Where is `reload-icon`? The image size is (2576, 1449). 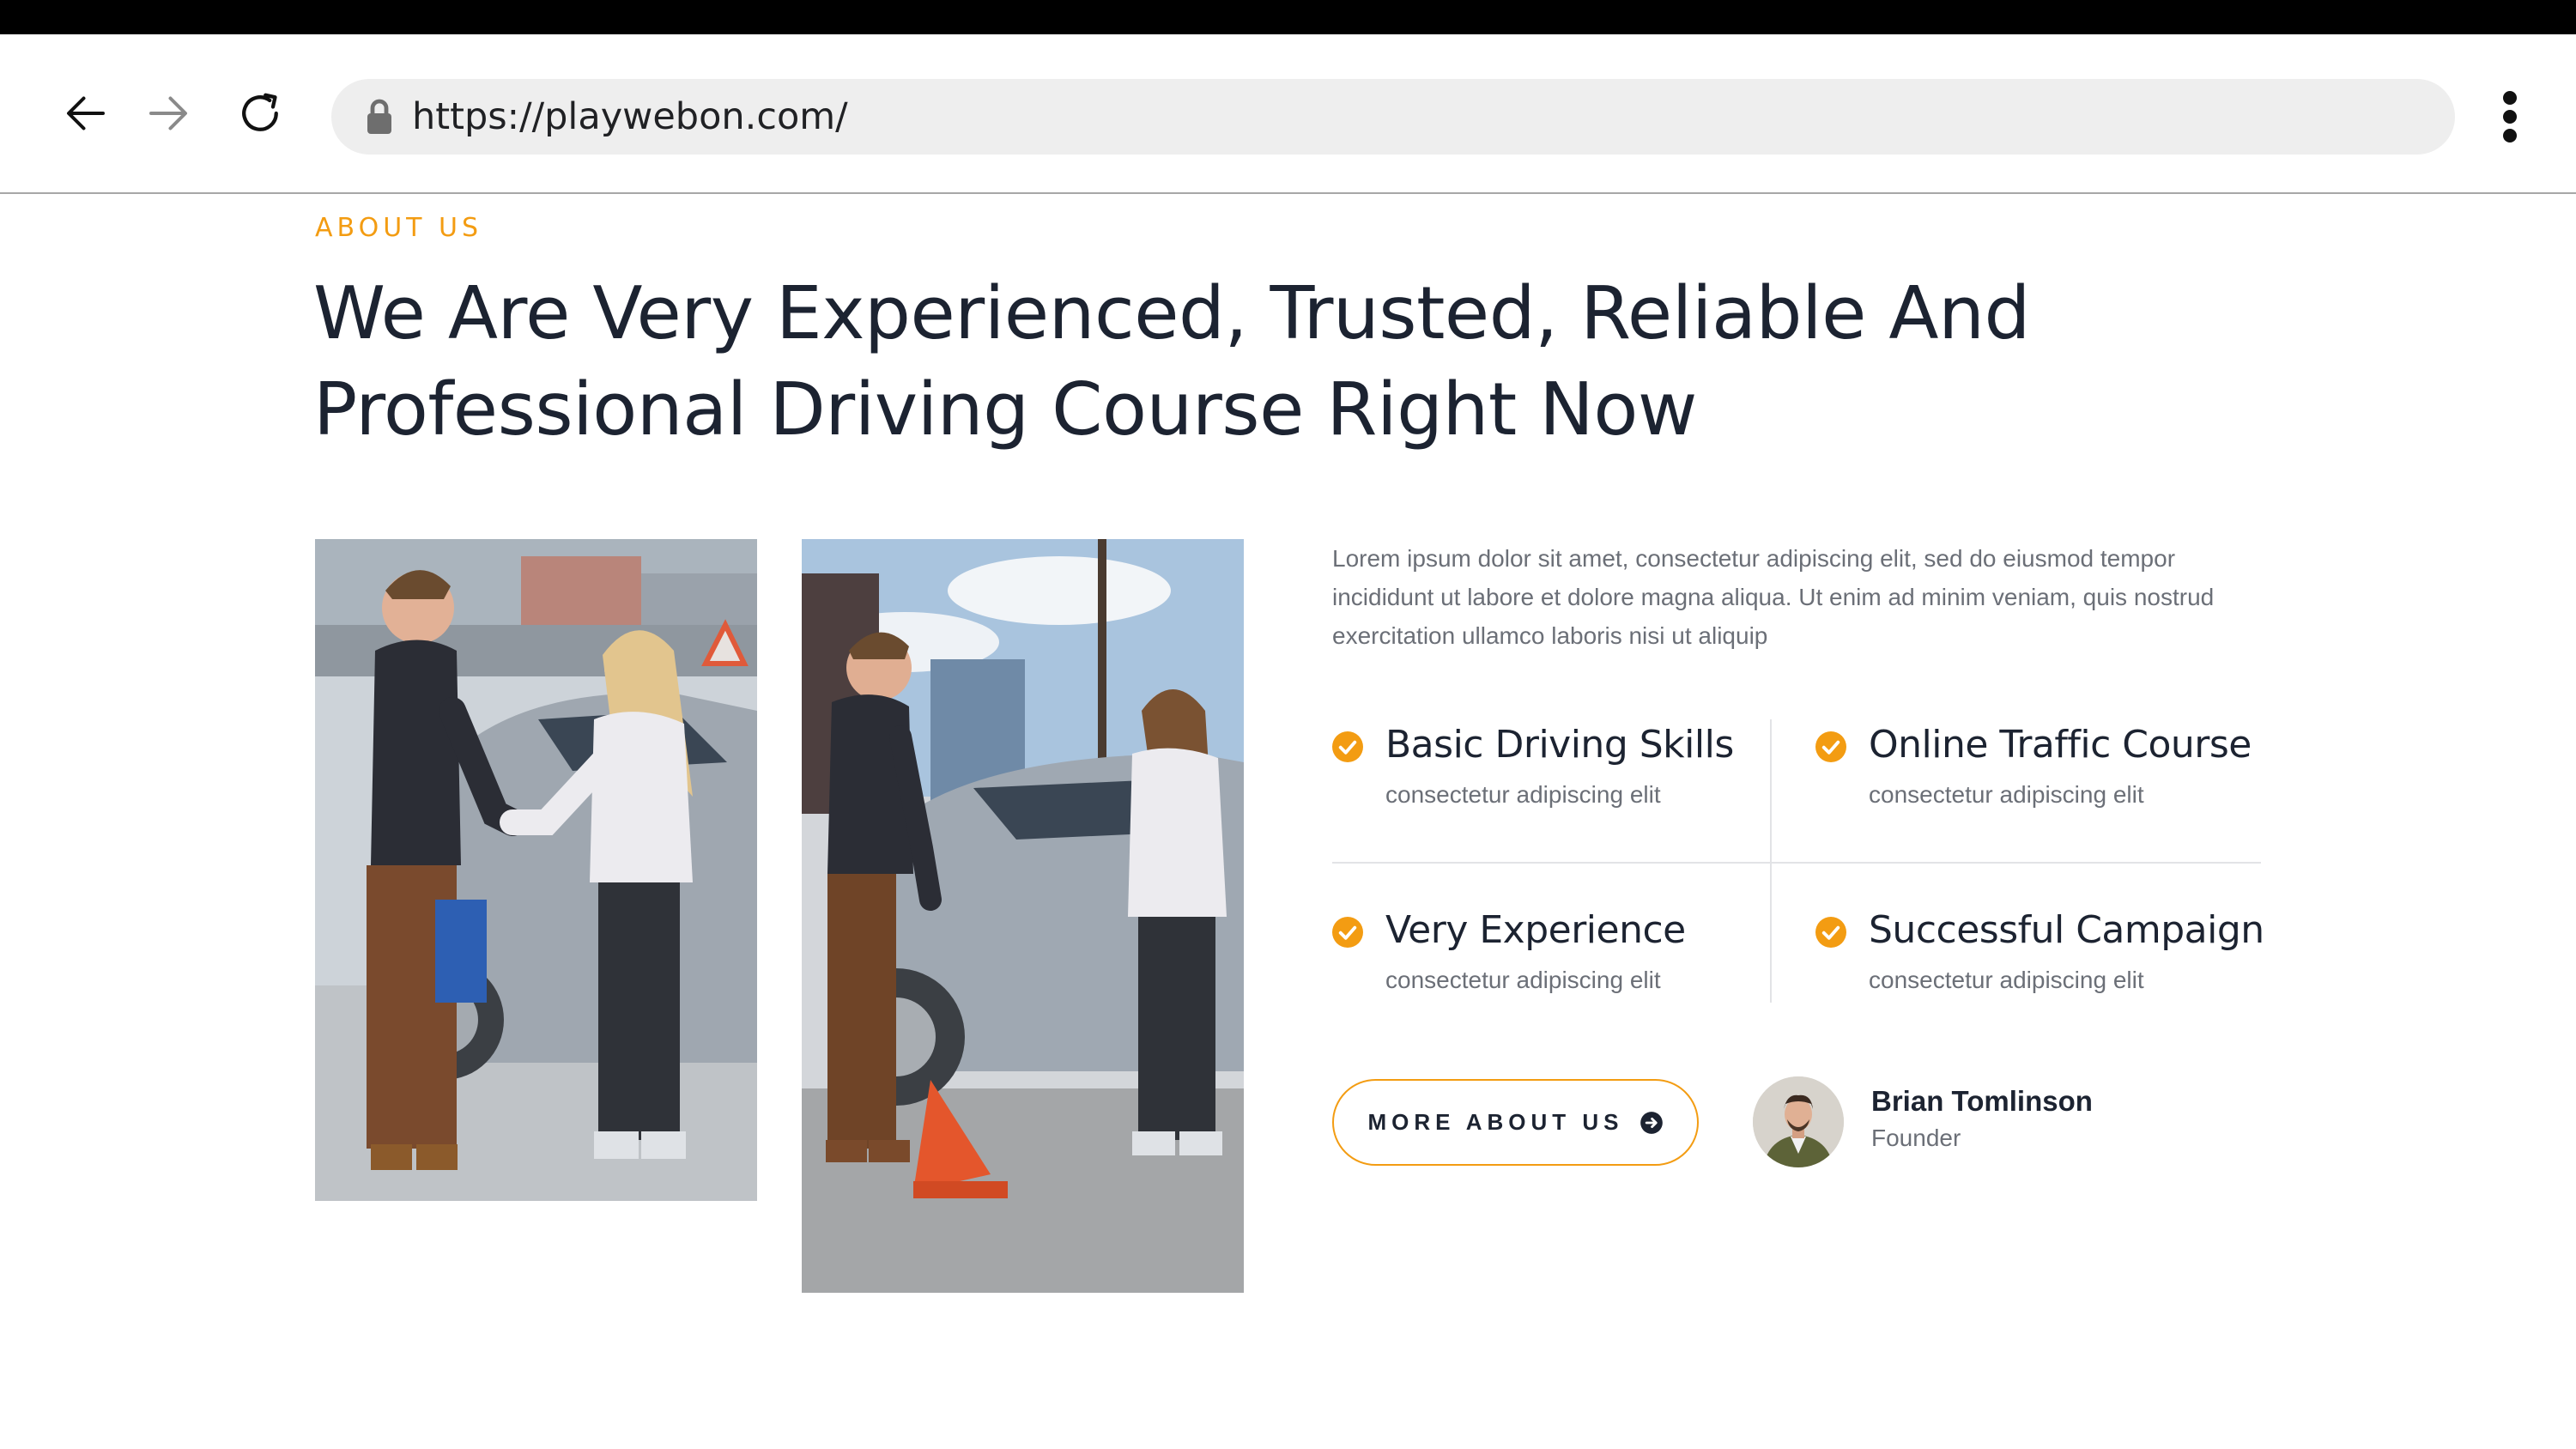
reload-icon is located at coordinates (260, 112).